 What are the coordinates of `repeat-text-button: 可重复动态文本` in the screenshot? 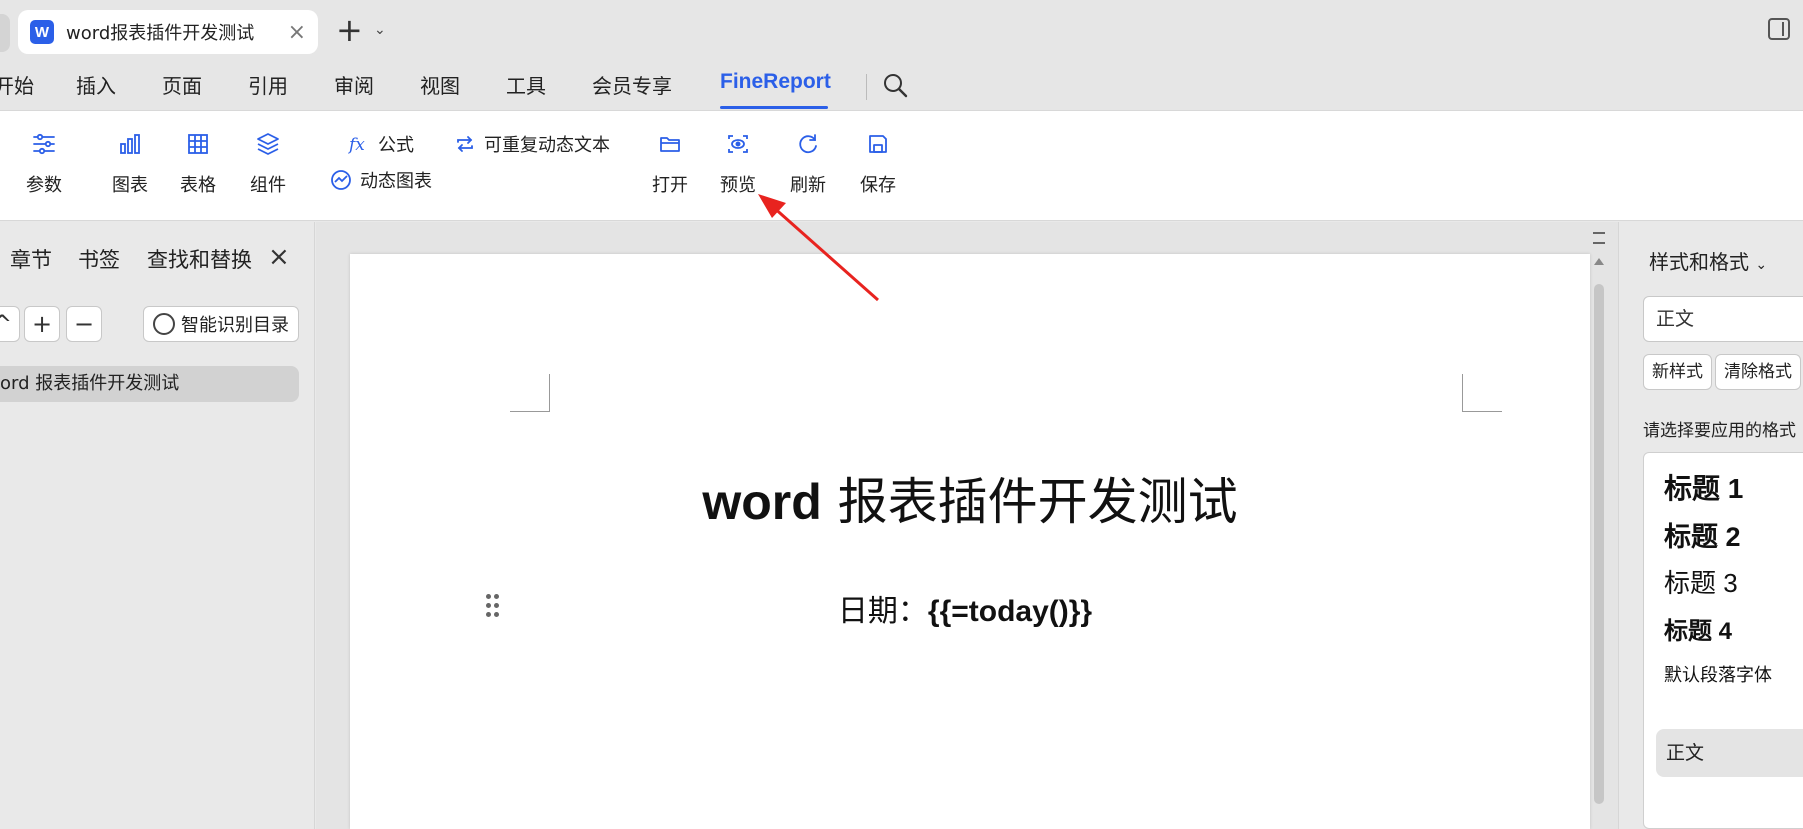 It's located at (532, 144).